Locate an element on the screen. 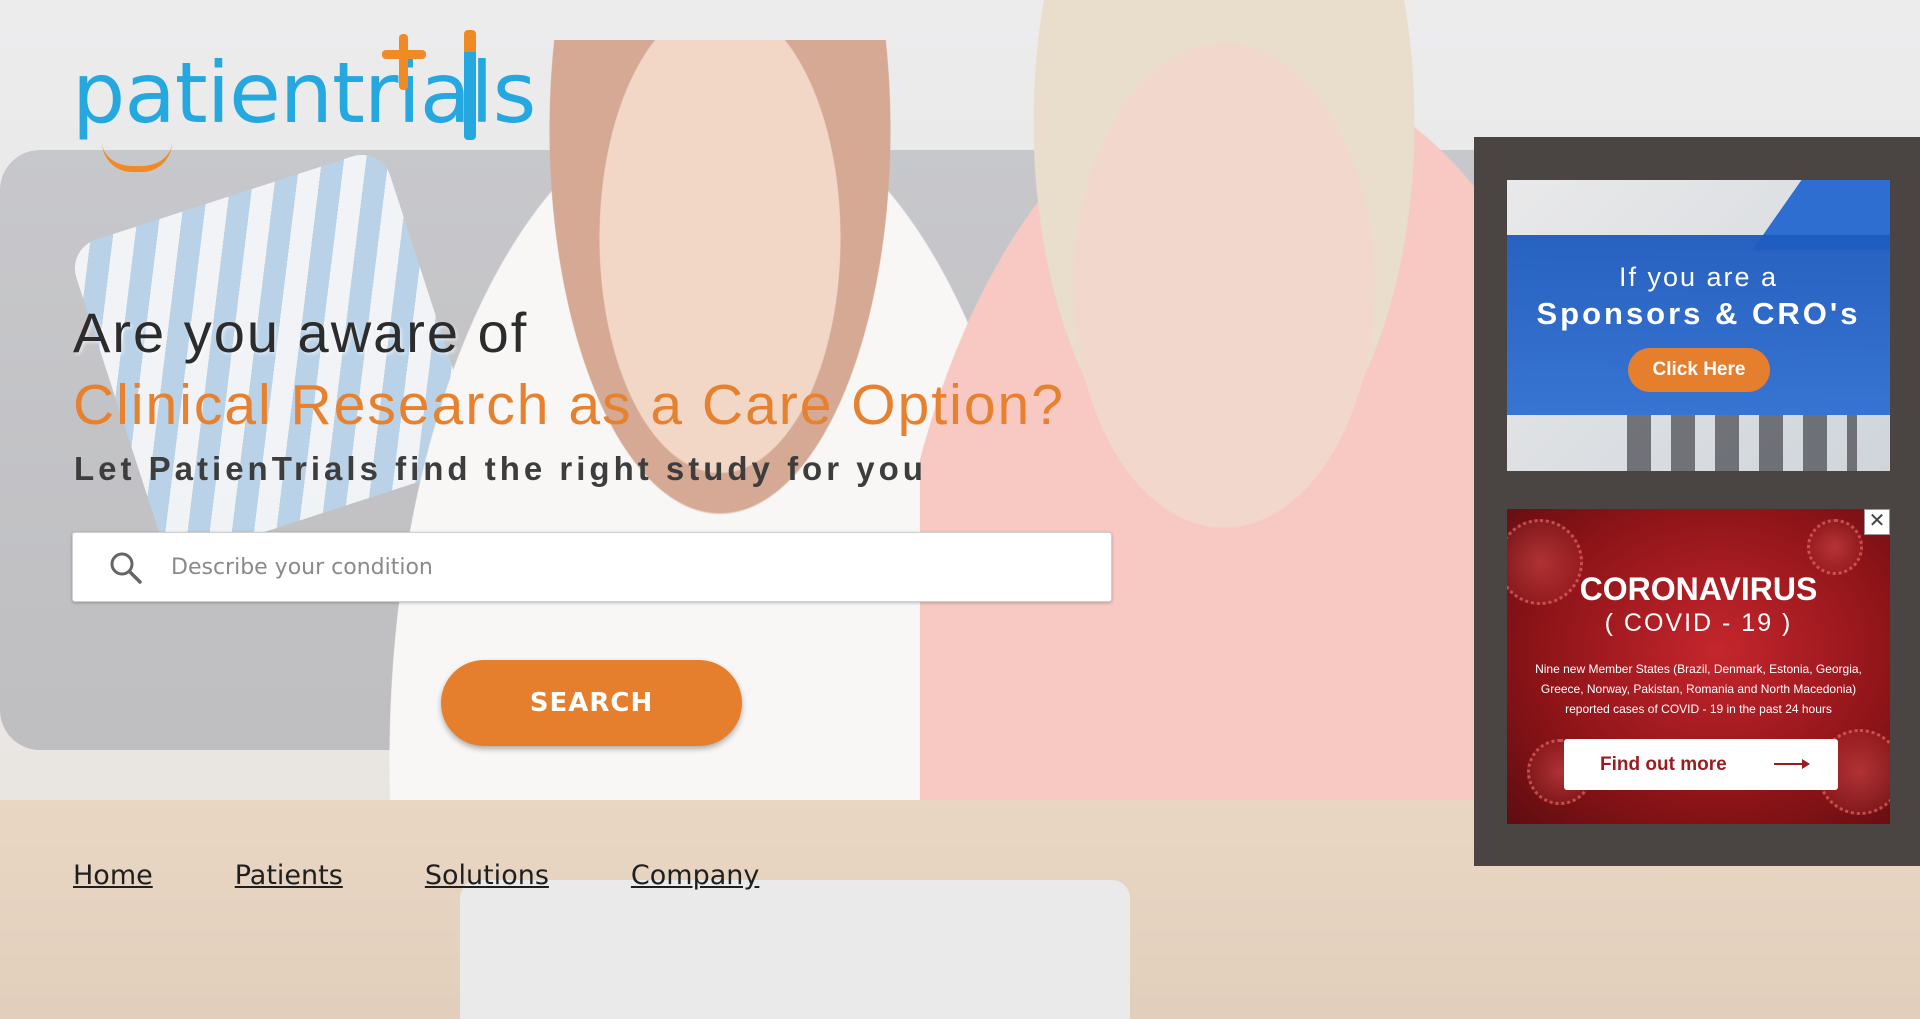  virus-icon is located at coordinates (1835, 547).